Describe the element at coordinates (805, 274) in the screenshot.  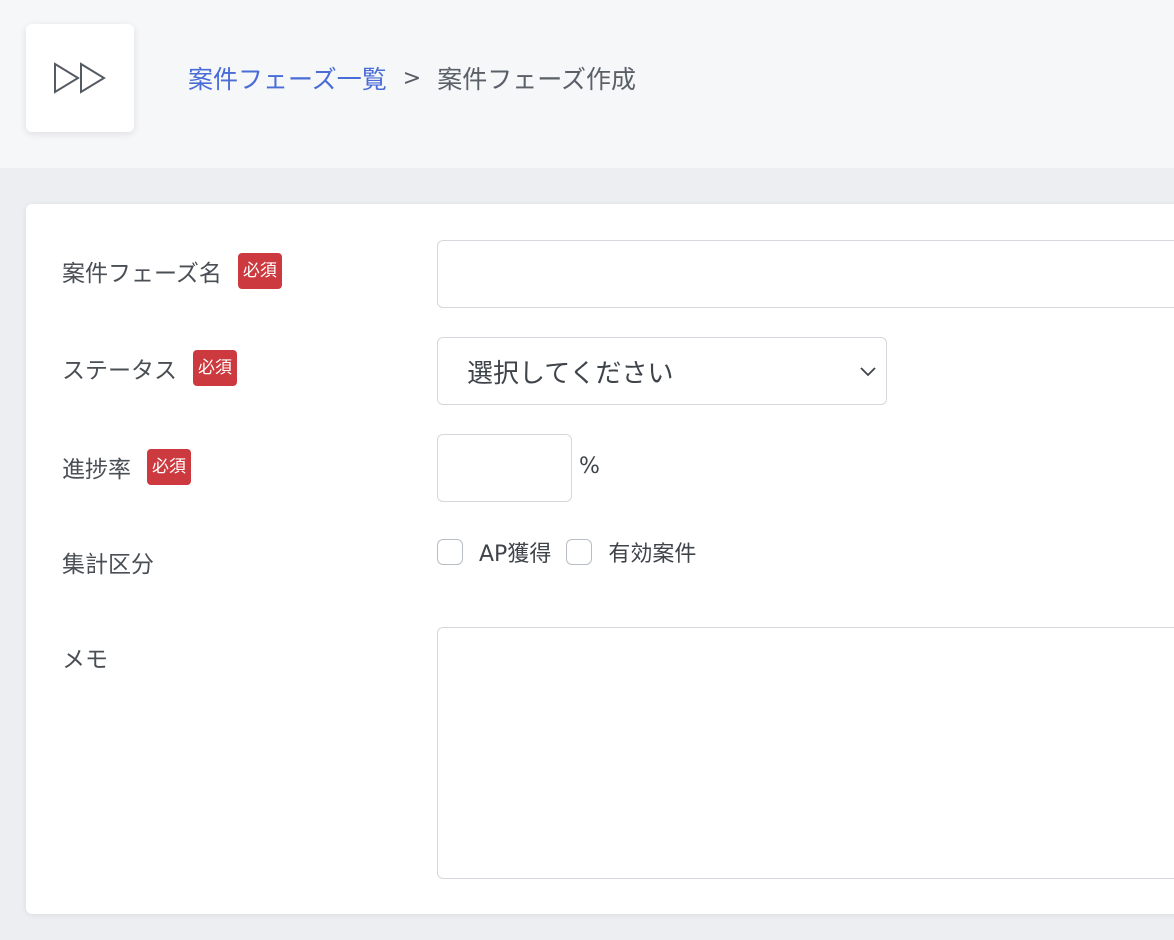
I see `phase-name-input` at that location.